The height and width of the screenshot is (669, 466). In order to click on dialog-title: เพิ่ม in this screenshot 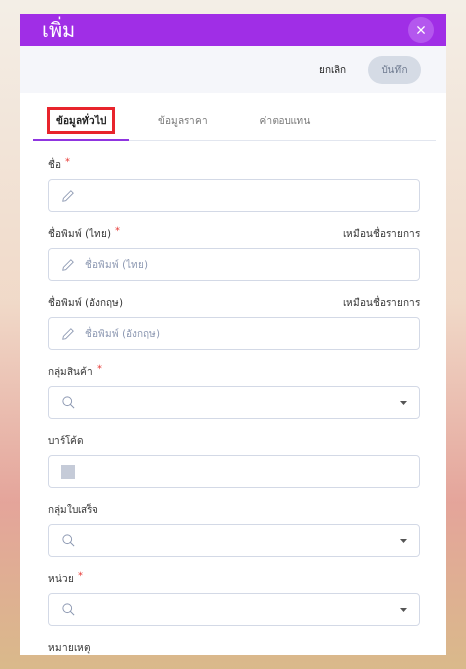, I will do `click(58, 30)`.